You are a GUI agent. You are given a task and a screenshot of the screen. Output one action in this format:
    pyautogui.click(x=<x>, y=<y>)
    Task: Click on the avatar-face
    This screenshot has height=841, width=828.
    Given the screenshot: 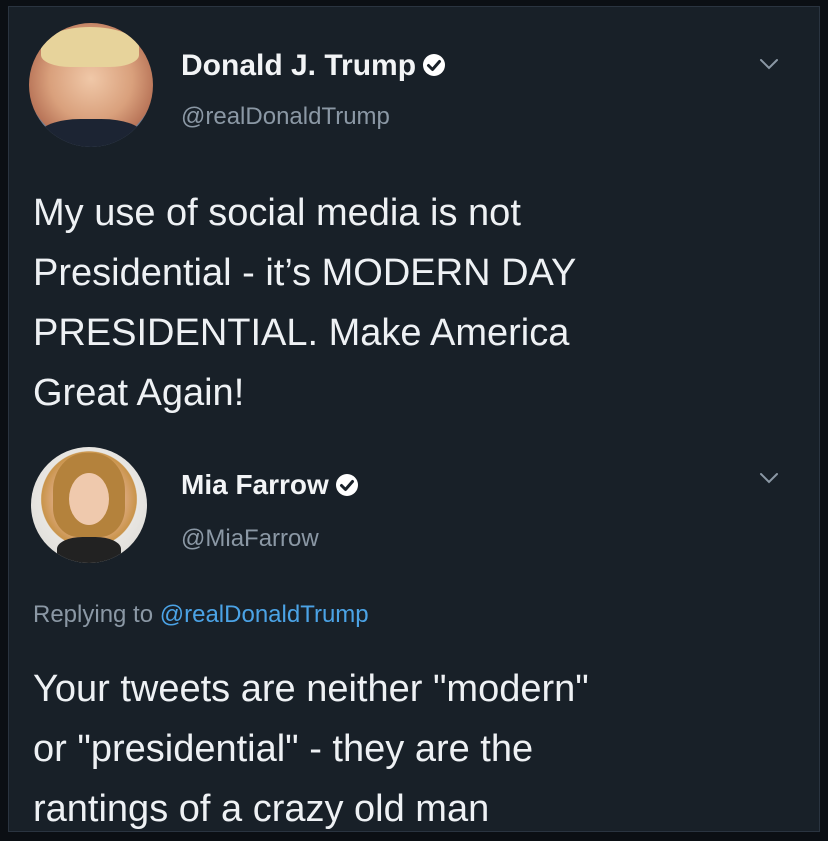 What is the action you would take?
    pyautogui.click(x=89, y=499)
    